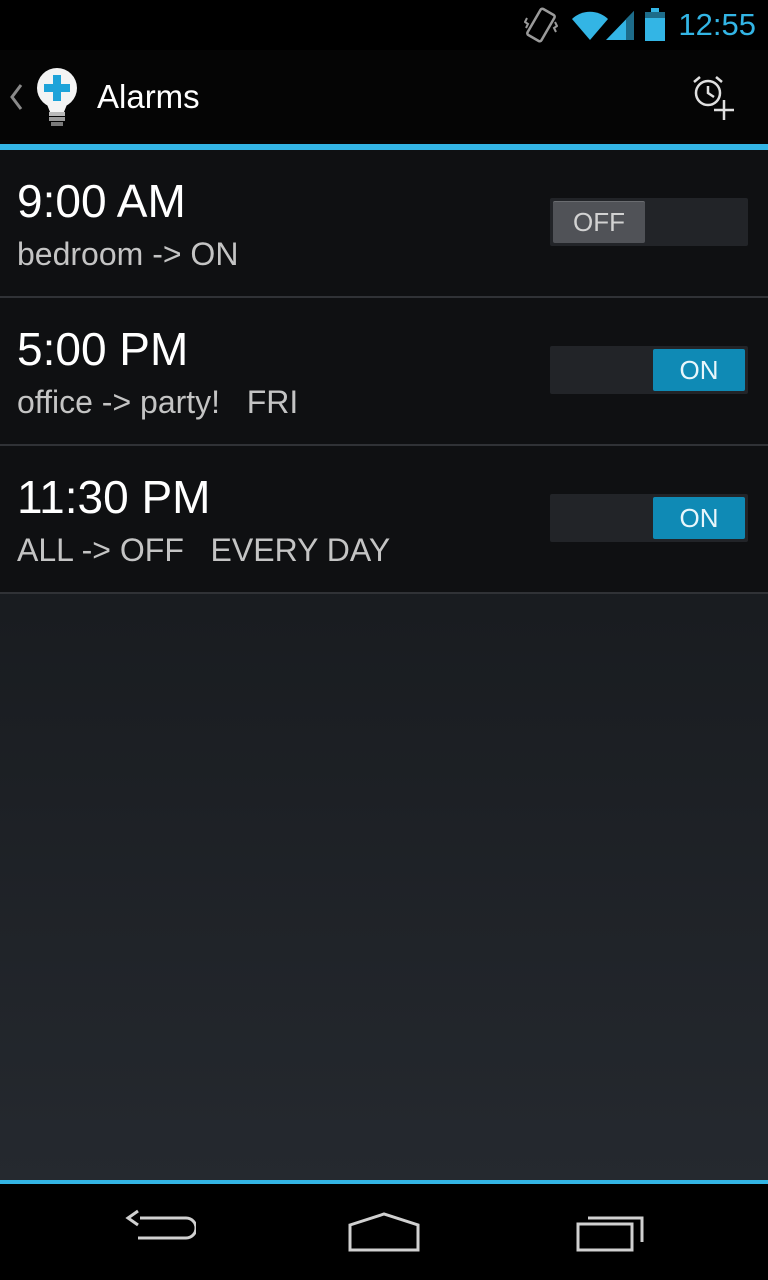 This screenshot has height=1280, width=768. What do you see at coordinates (16, 97) in the screenshot?
I see `up-caret-icon` at bounding box center [16, 97].